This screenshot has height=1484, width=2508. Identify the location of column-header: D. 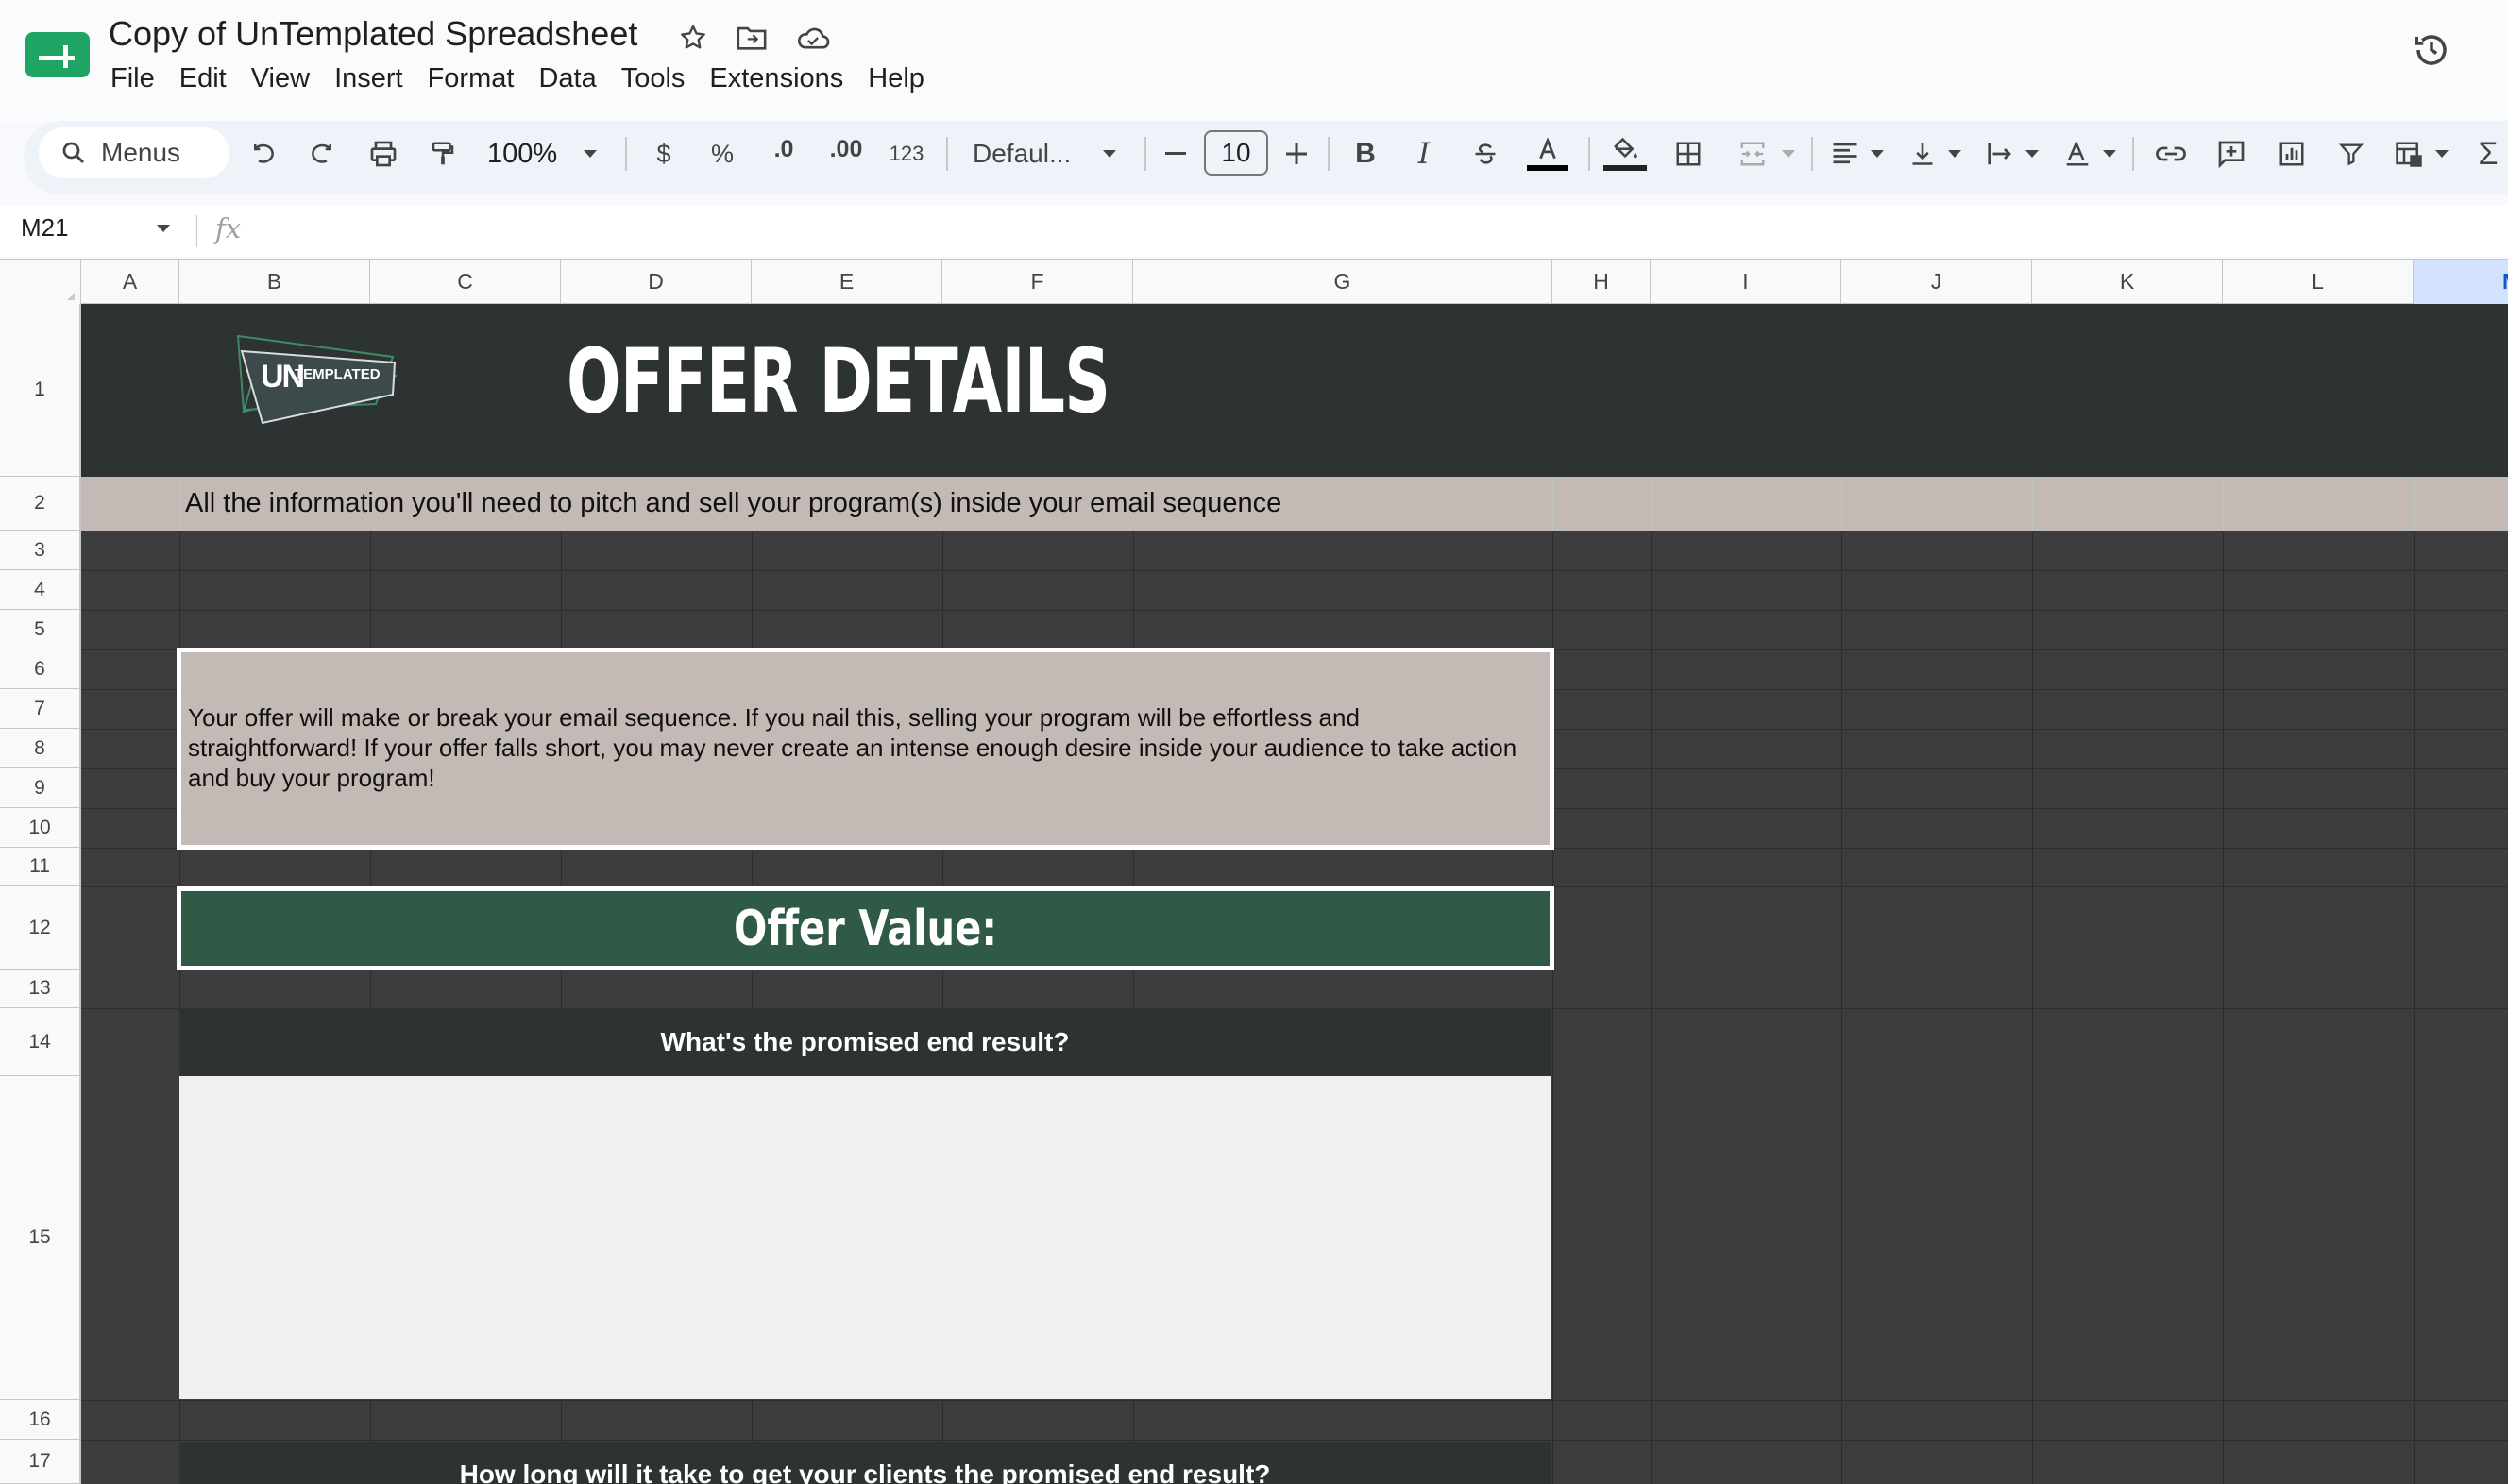
(656, 282).